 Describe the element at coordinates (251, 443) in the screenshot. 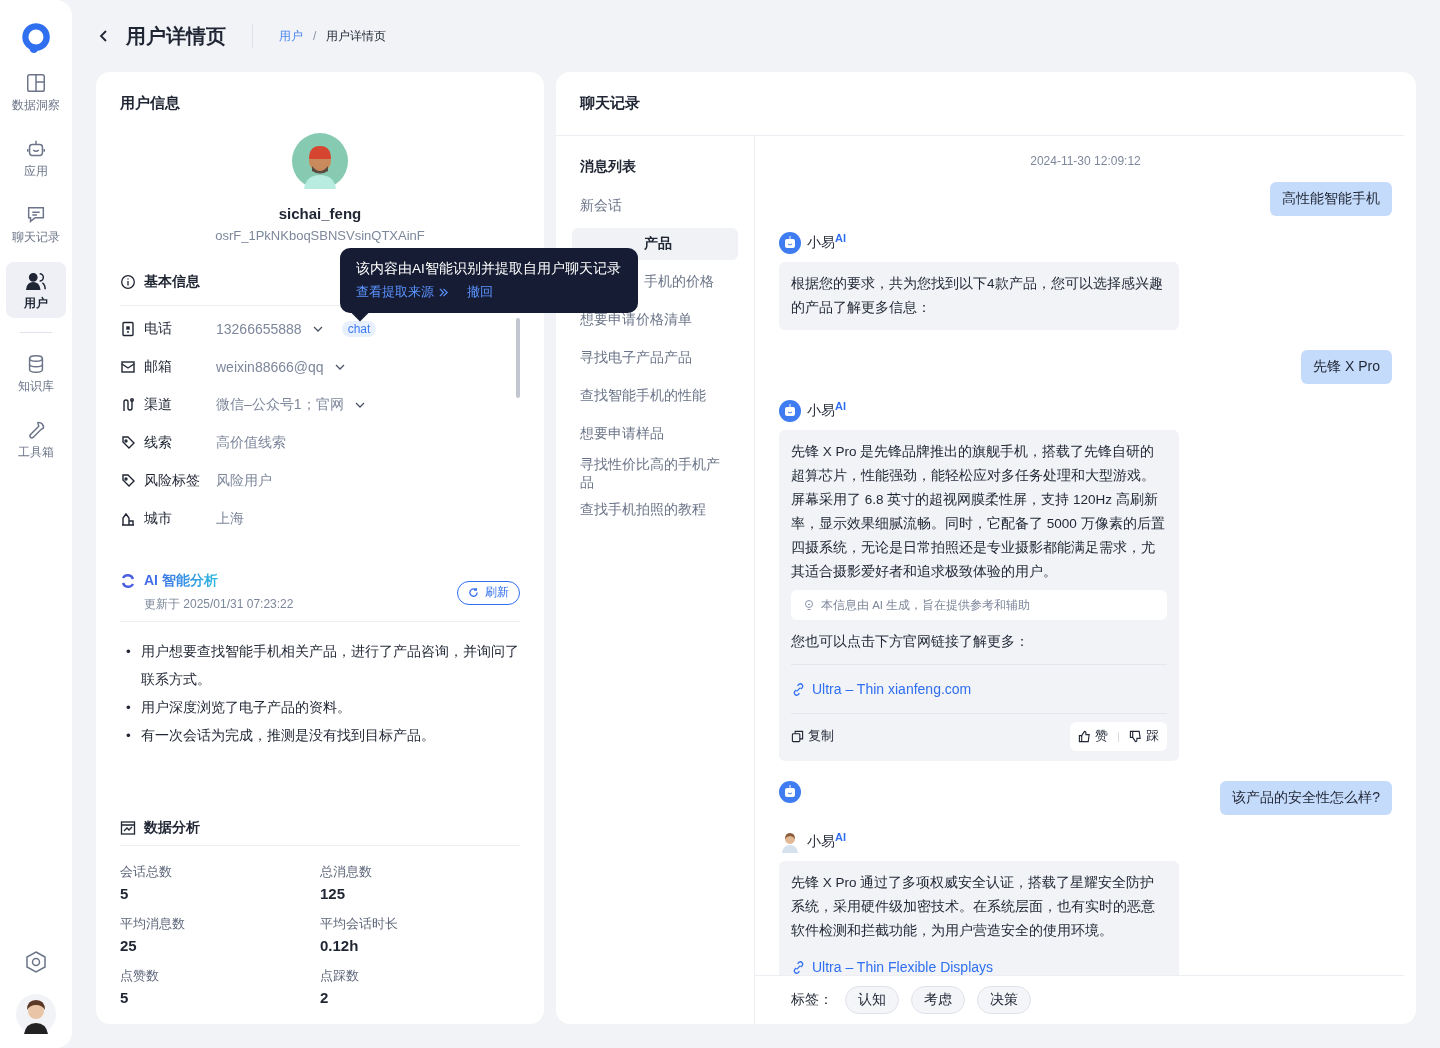

I see `field-value: 高价值线索` at that location.